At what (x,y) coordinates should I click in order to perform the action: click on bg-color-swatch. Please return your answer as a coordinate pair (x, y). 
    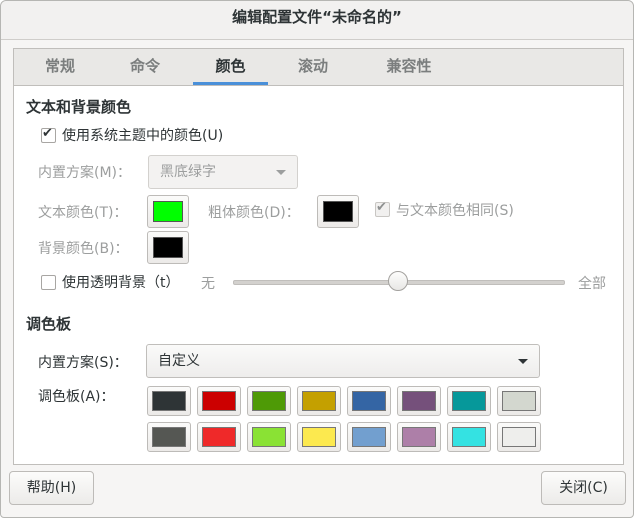
    Looking at the image, I should click on (168, 247).